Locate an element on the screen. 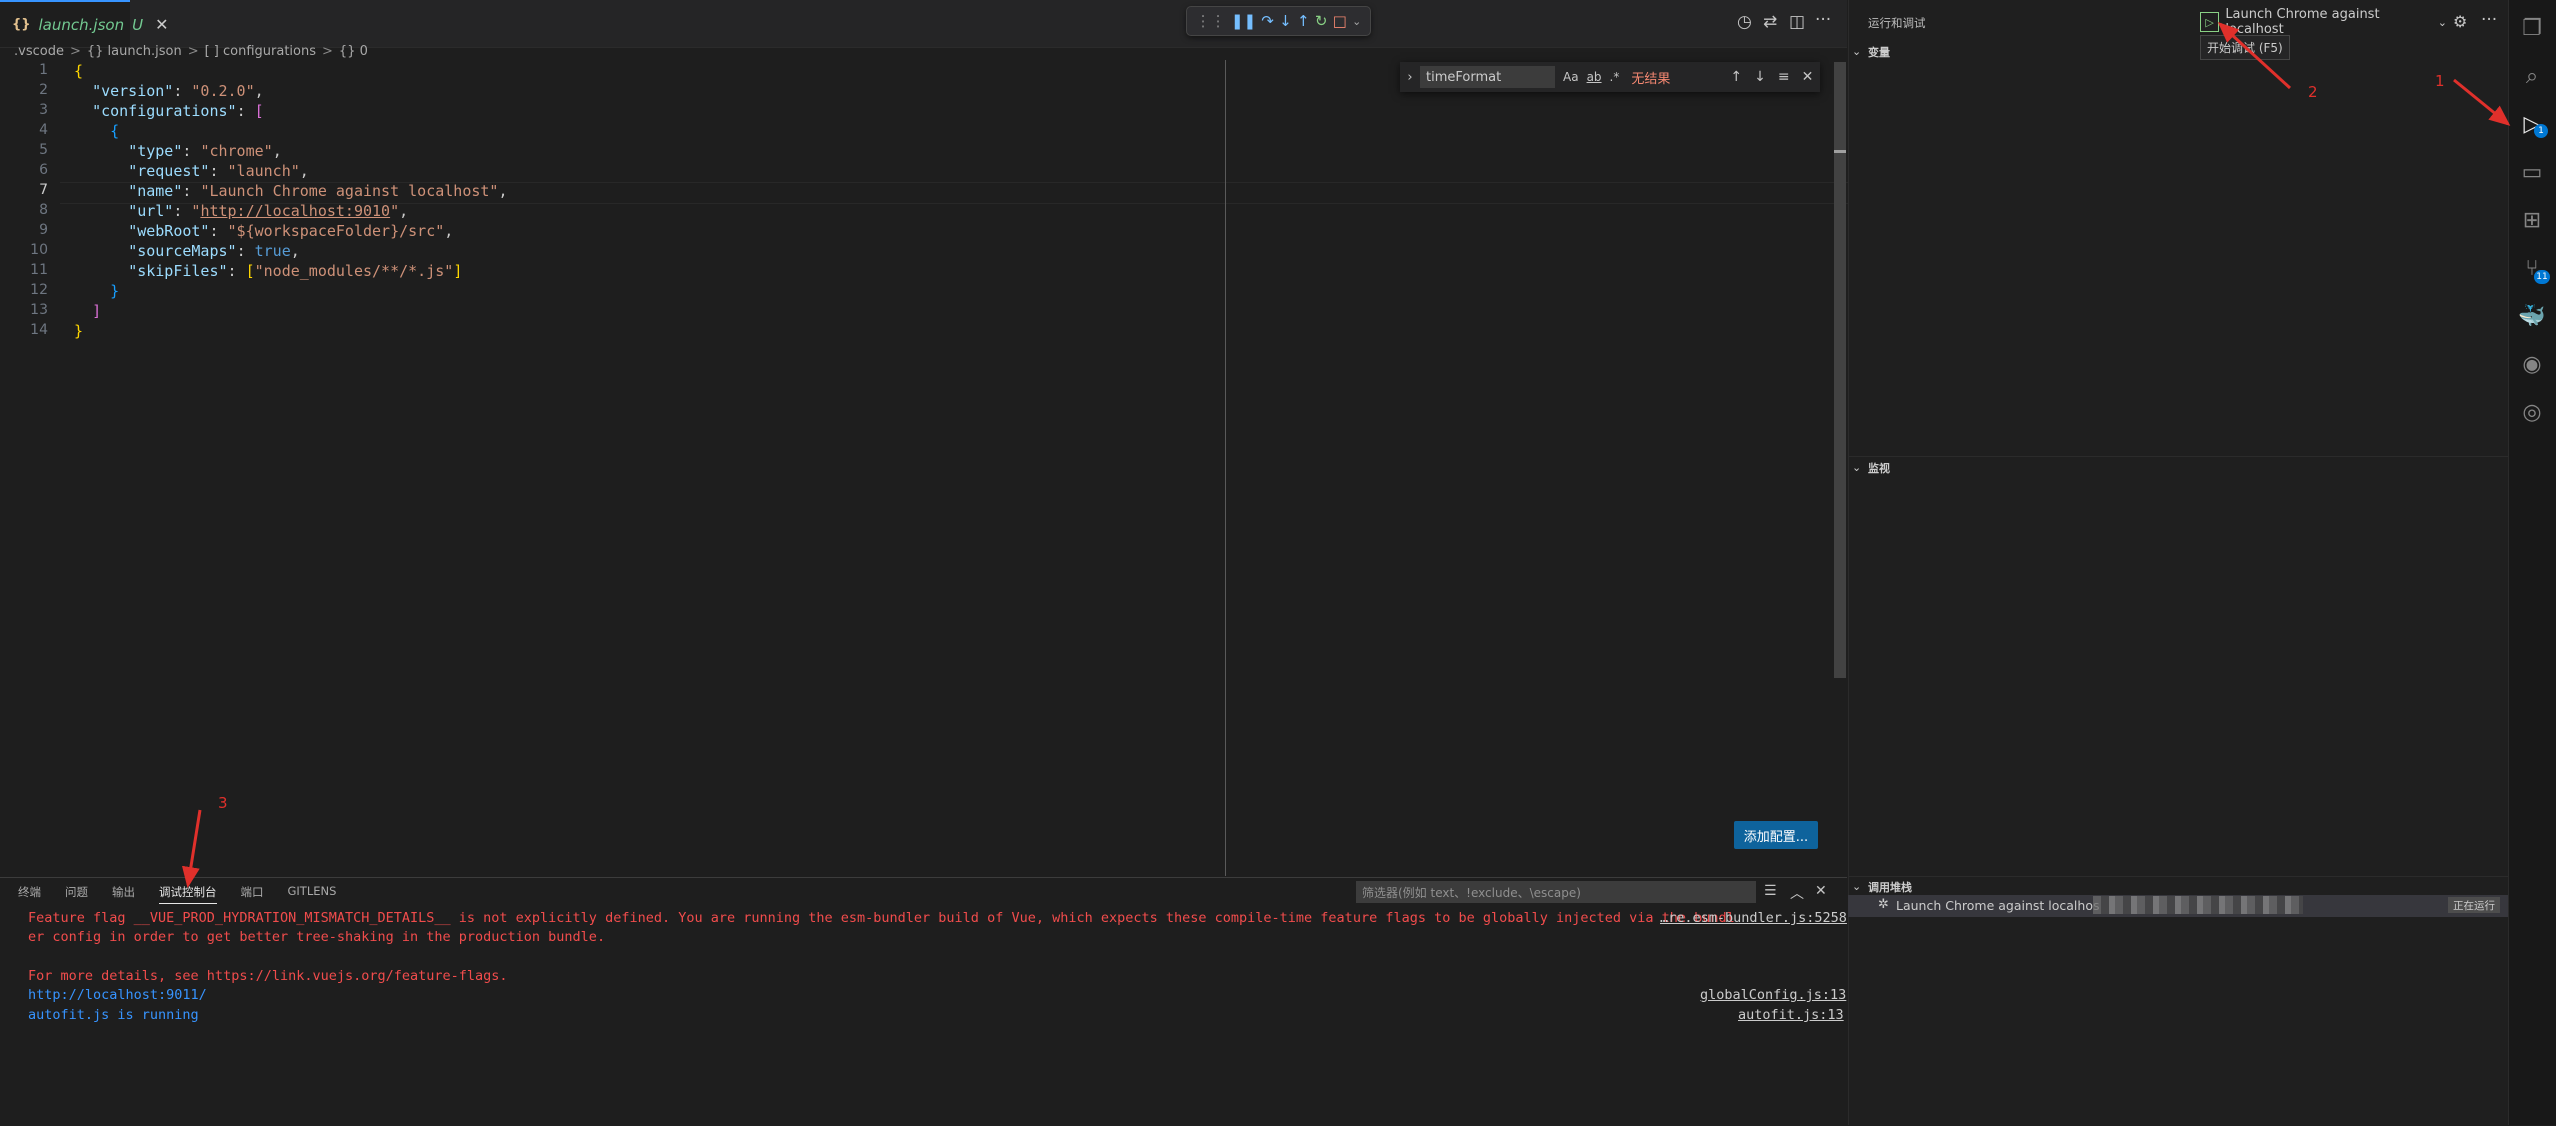 The height and width of the screenshot is (1126, 2556). extensions-icon: ⊞ is located at coordinates (2532, 220).